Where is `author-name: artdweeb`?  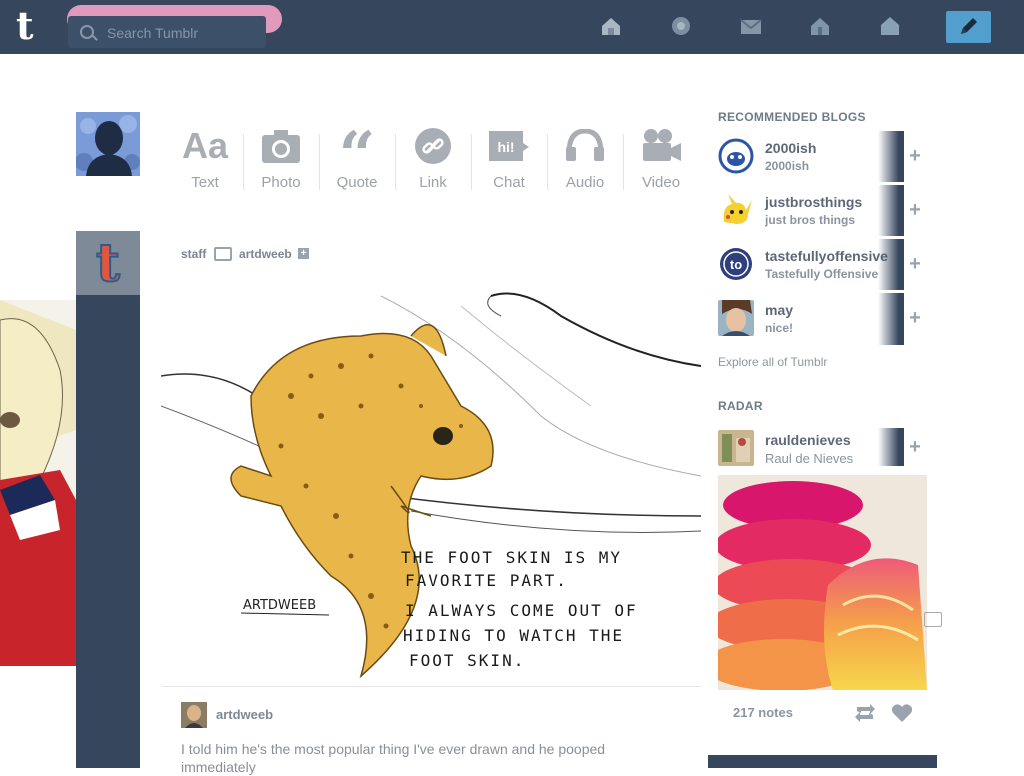 author-name: artdweeb is located at coordinates (244, 714).